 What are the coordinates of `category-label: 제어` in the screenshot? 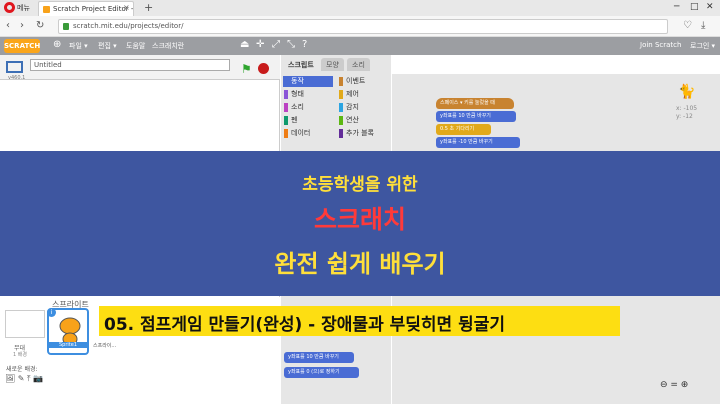 It's located at (352, 94).